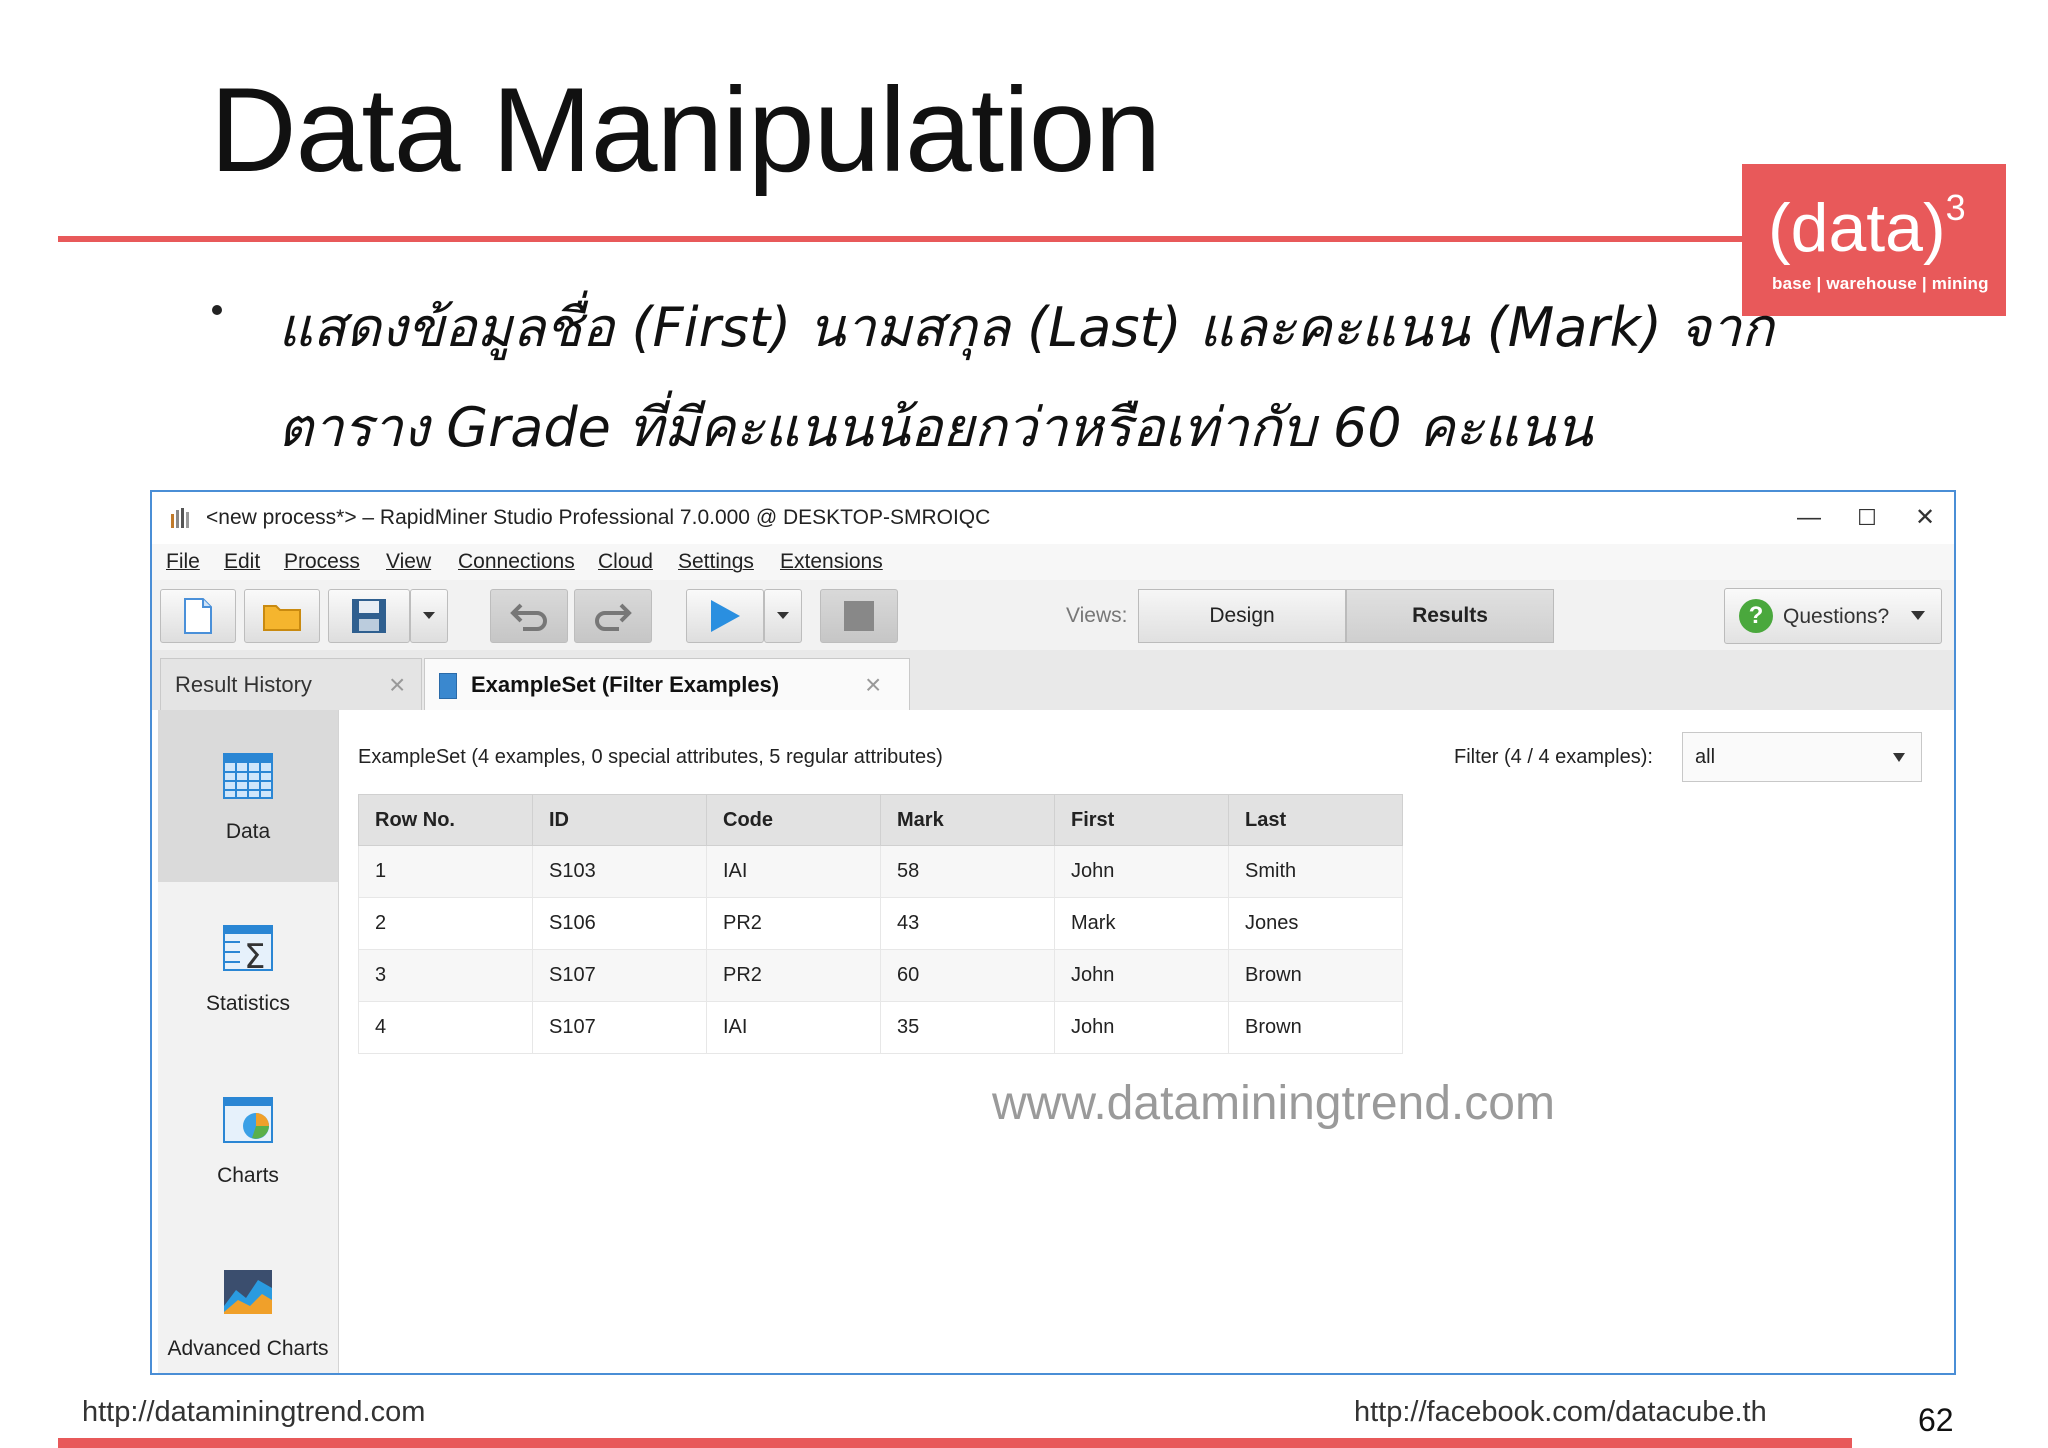 The height and width of the screenshot is (1448, 2048). What do you see at coordinates (1880, 283) in the screenshot?
I see `logo-tagline: base | warehouse | mining` at bounding box center [1880, 283].